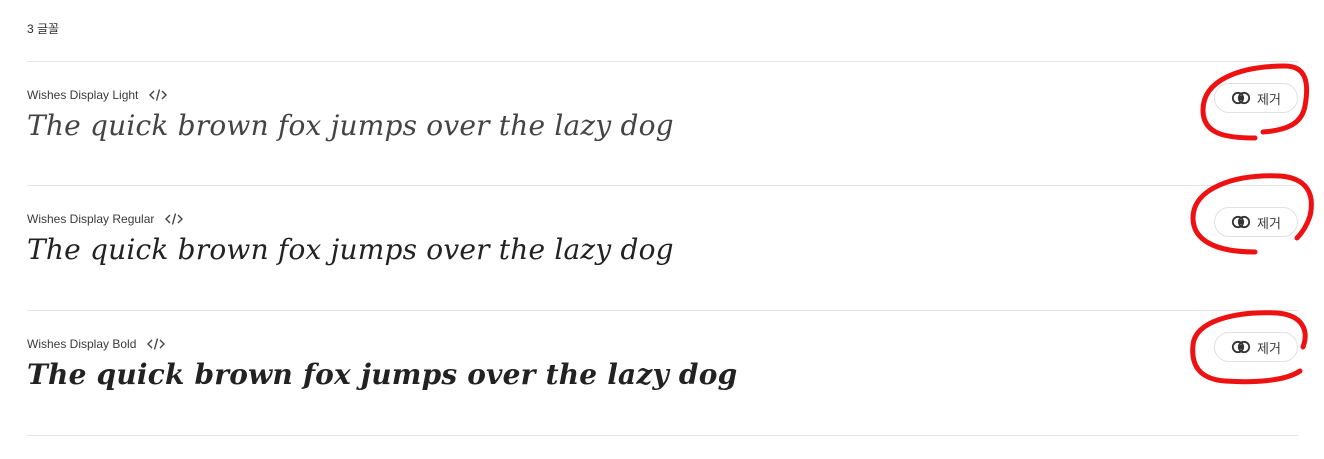 The width and height of the screenshot is (1324, 459). I want to click on divider, so click(662, 435).